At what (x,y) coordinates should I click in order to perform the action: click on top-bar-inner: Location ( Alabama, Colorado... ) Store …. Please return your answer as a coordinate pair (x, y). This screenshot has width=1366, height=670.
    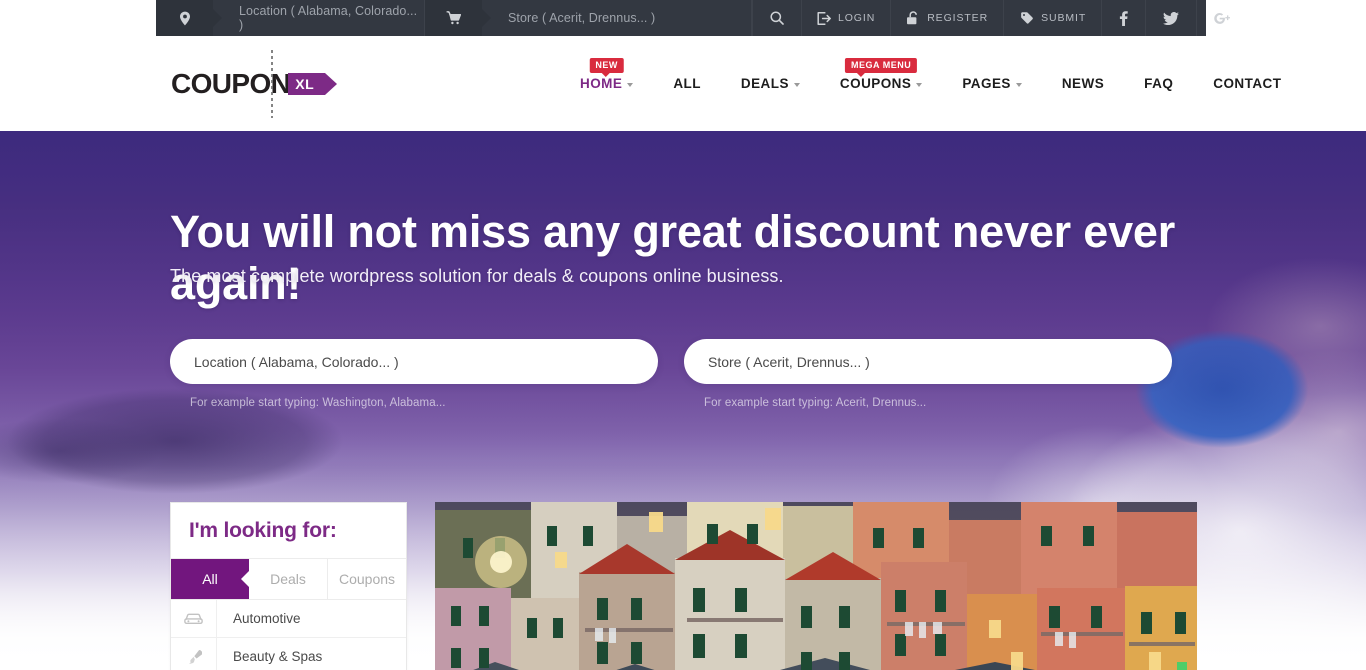
    Looking at the image, I should click on (693, 18).